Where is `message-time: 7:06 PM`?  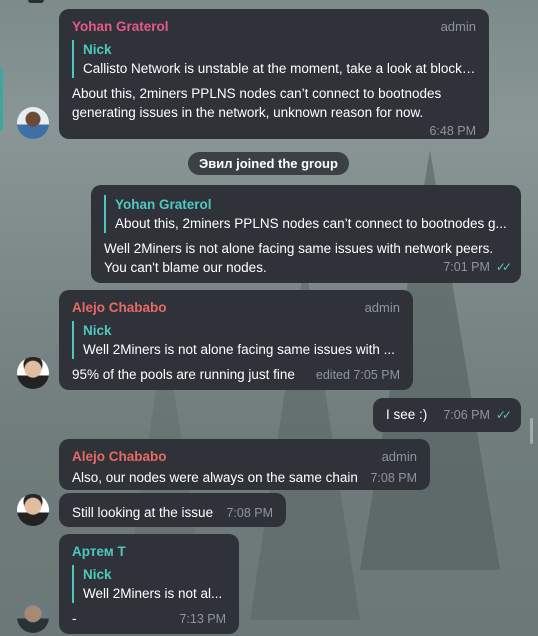
message-time: 7:06 PM is located at coordinates (466, 415).